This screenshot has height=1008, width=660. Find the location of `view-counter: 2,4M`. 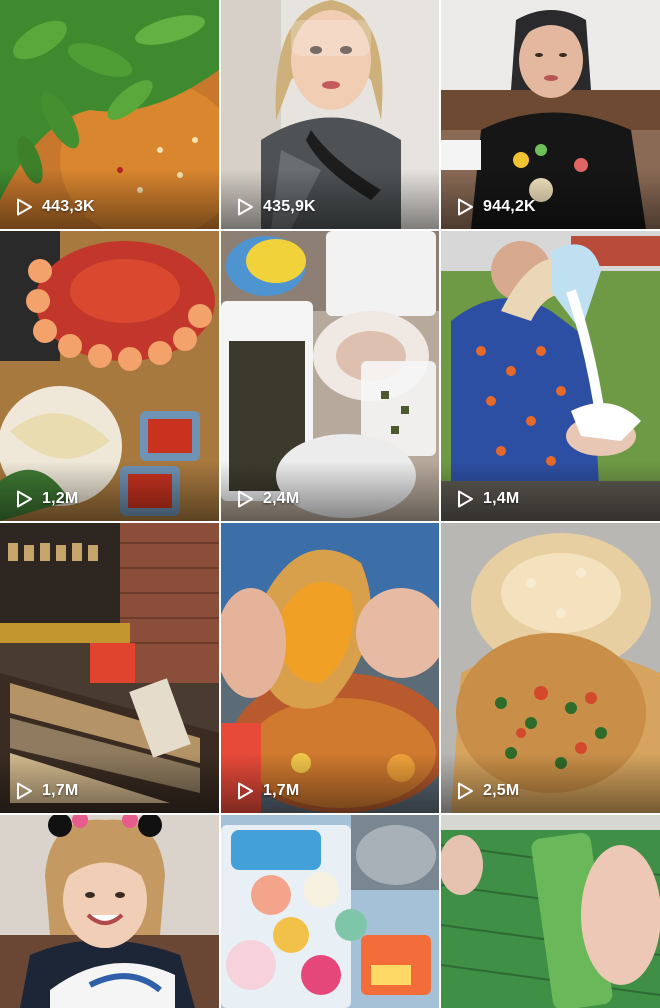

view-counter: 2,4M is located at coordinates (267, 499).